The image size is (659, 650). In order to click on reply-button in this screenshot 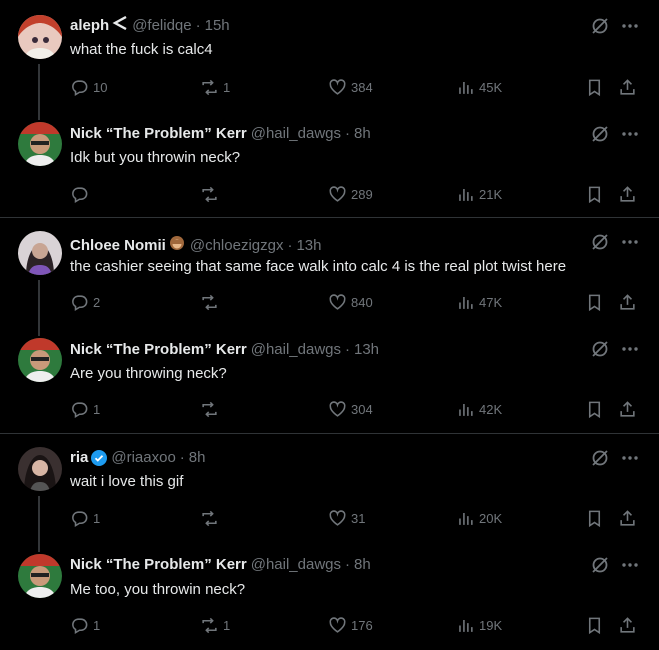, I will do `click(81, 194)`.